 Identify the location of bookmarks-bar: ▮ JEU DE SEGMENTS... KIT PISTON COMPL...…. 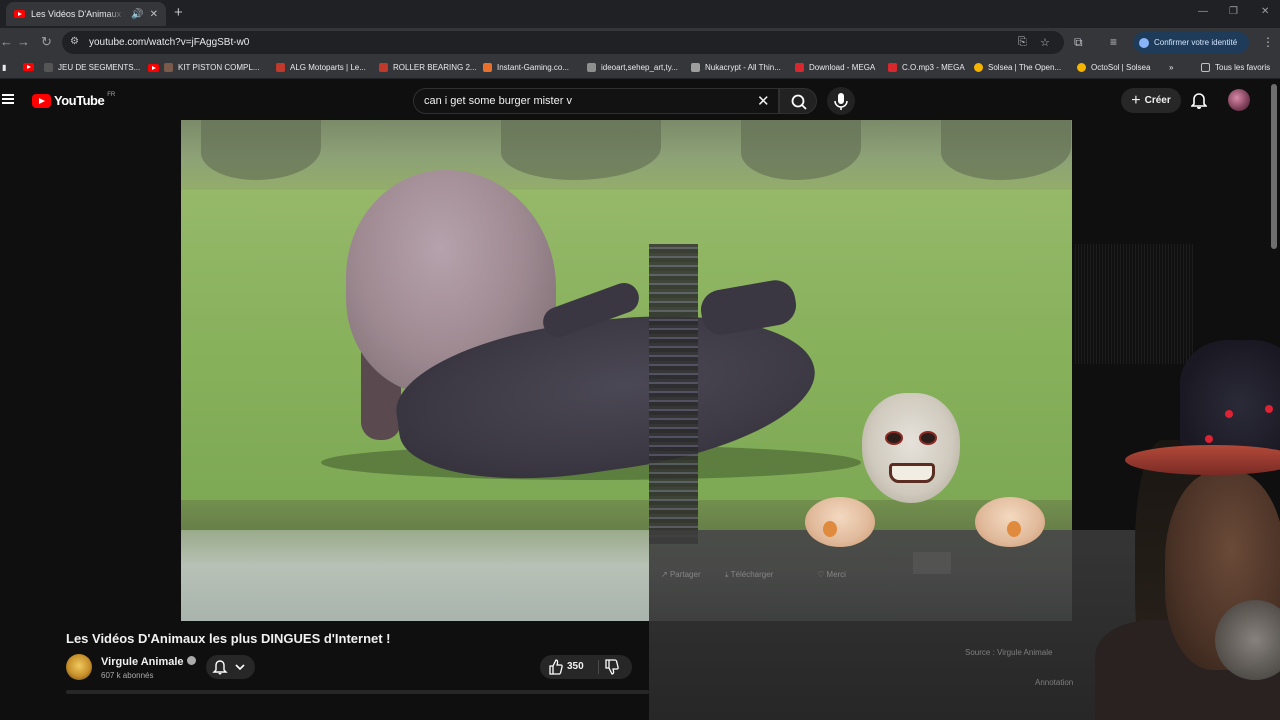
(640, 68).